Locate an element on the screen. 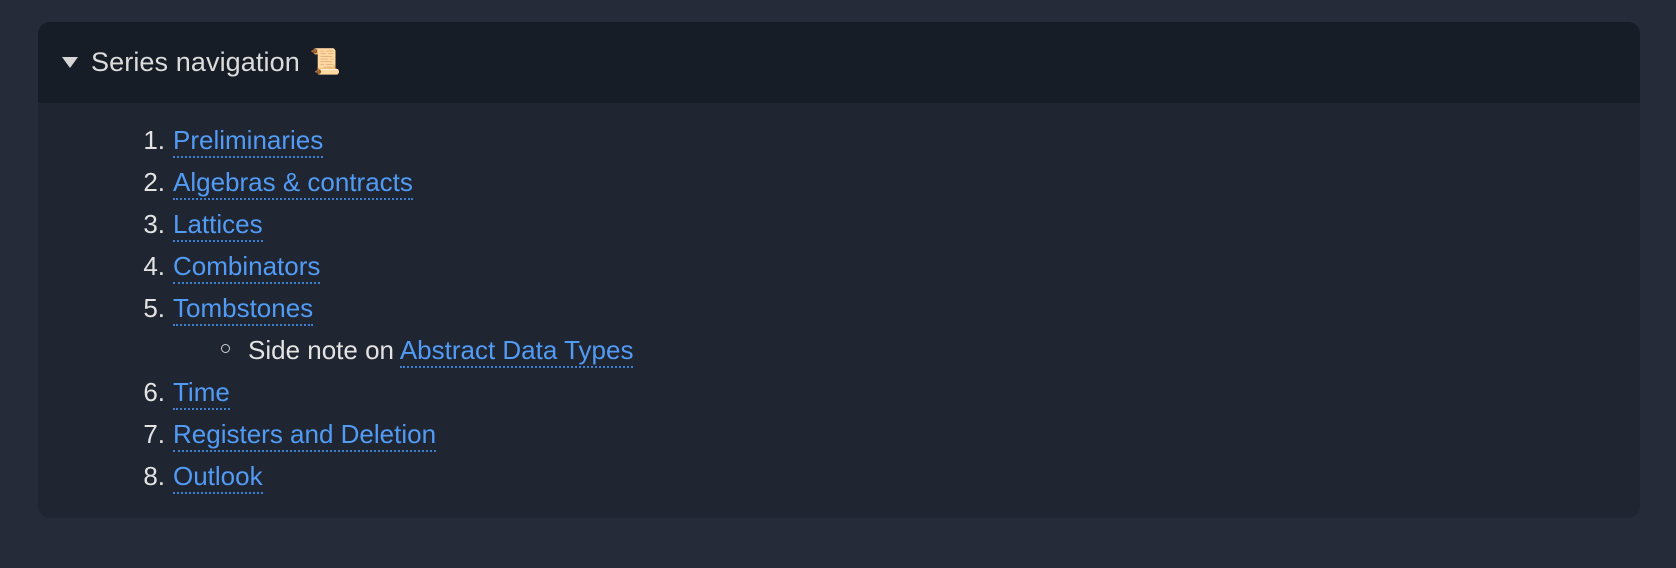 This screenshot has width=1676, height=568. list-item: 4. Combinators is located at coordinates (839, 266).